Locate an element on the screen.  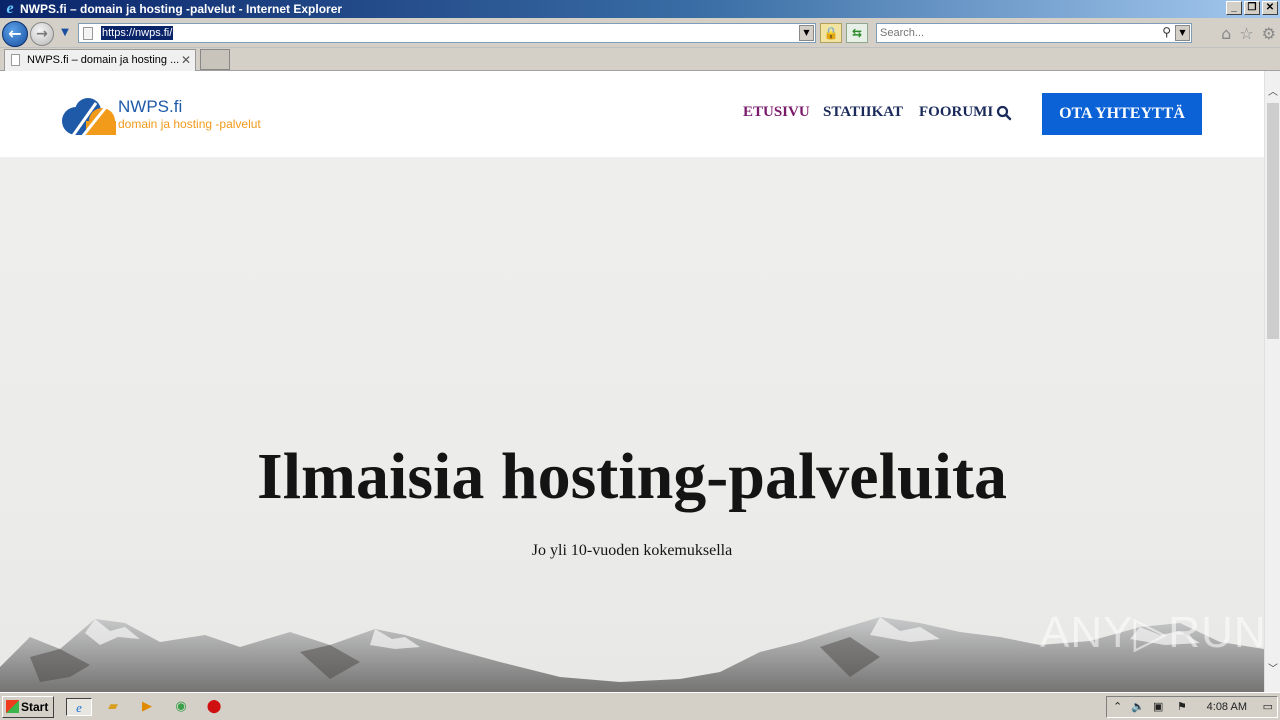
refresh-button: ⇆ is located at coordinates (857, 33).